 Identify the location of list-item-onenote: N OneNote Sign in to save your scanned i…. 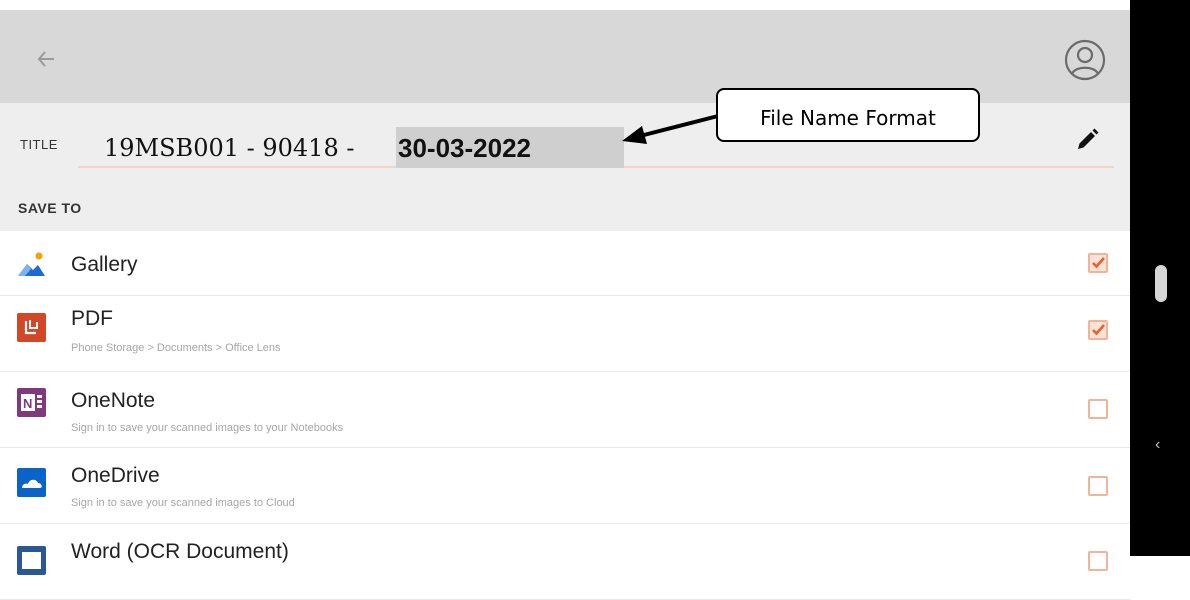
(565, 410).